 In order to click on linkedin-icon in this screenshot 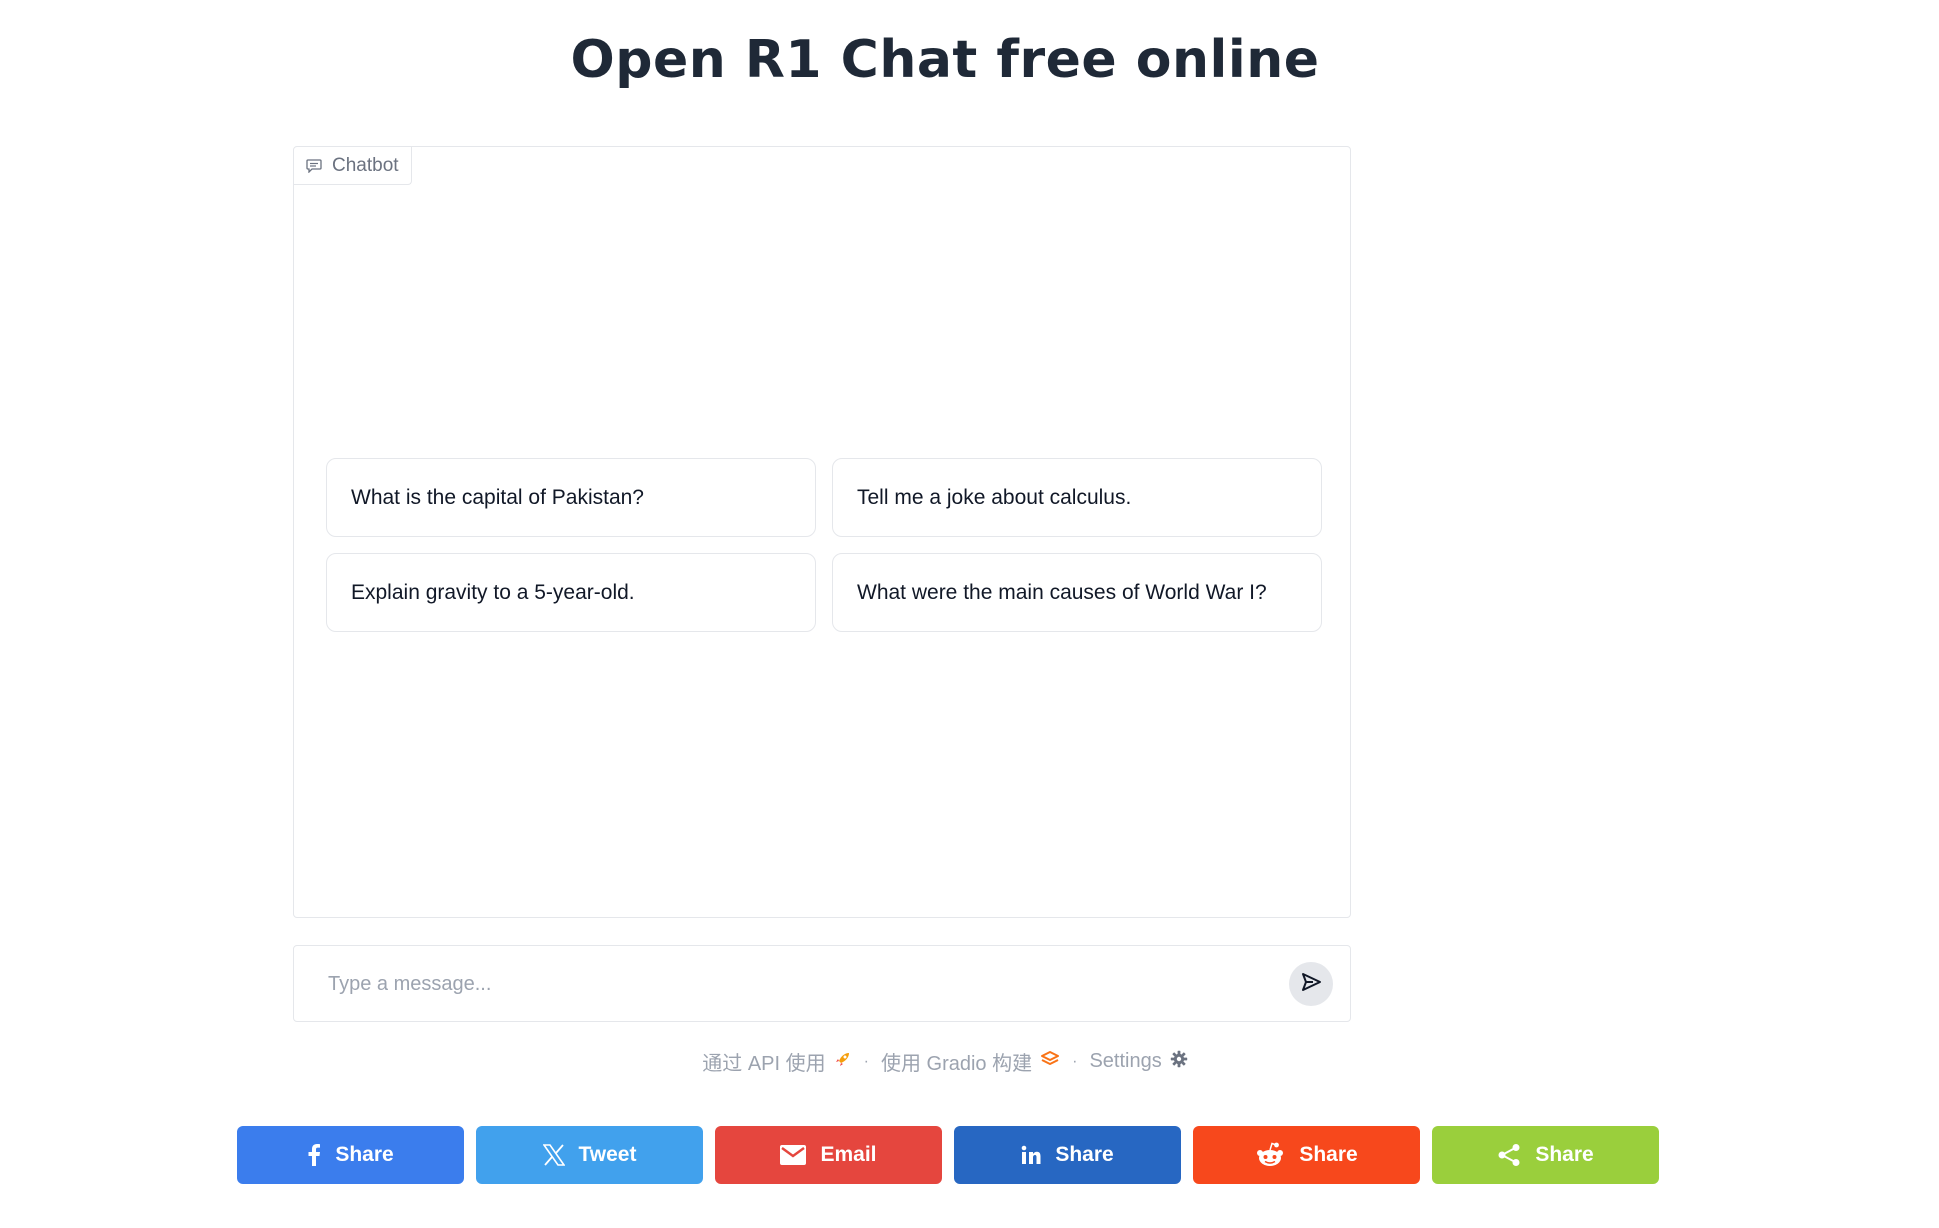, I will do `click(1031, 1155)`.